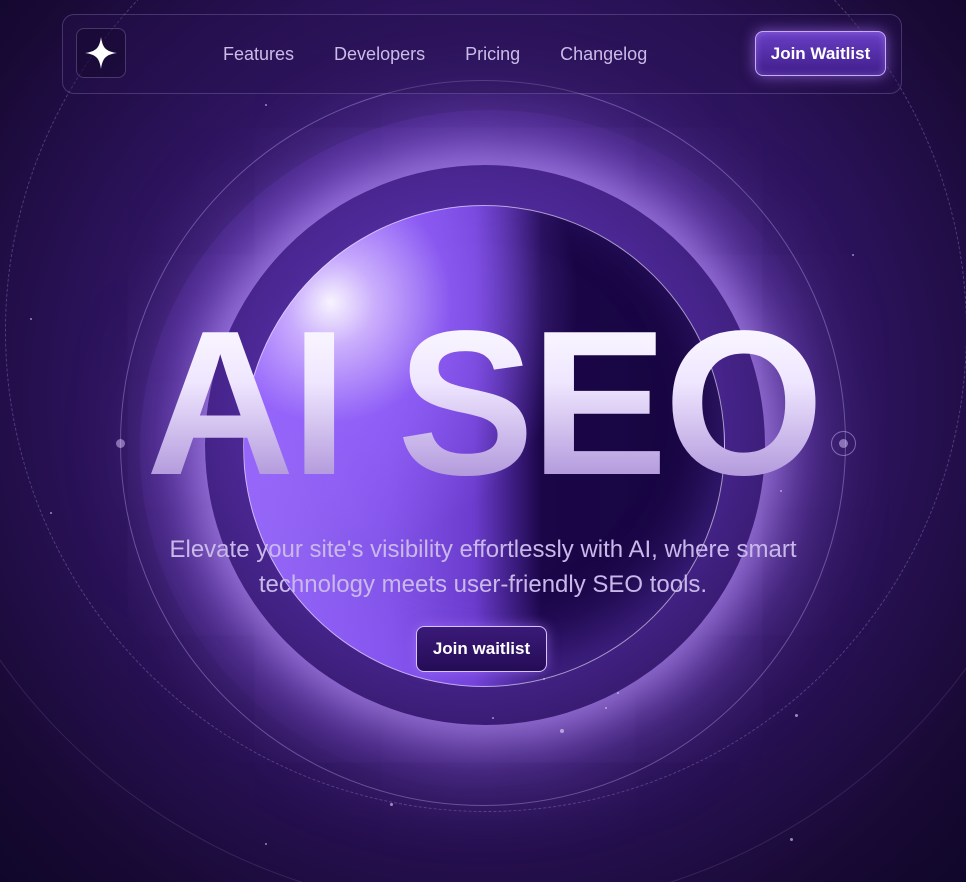  I want to click on nav-link-developers: Developers, so click(379, 54).